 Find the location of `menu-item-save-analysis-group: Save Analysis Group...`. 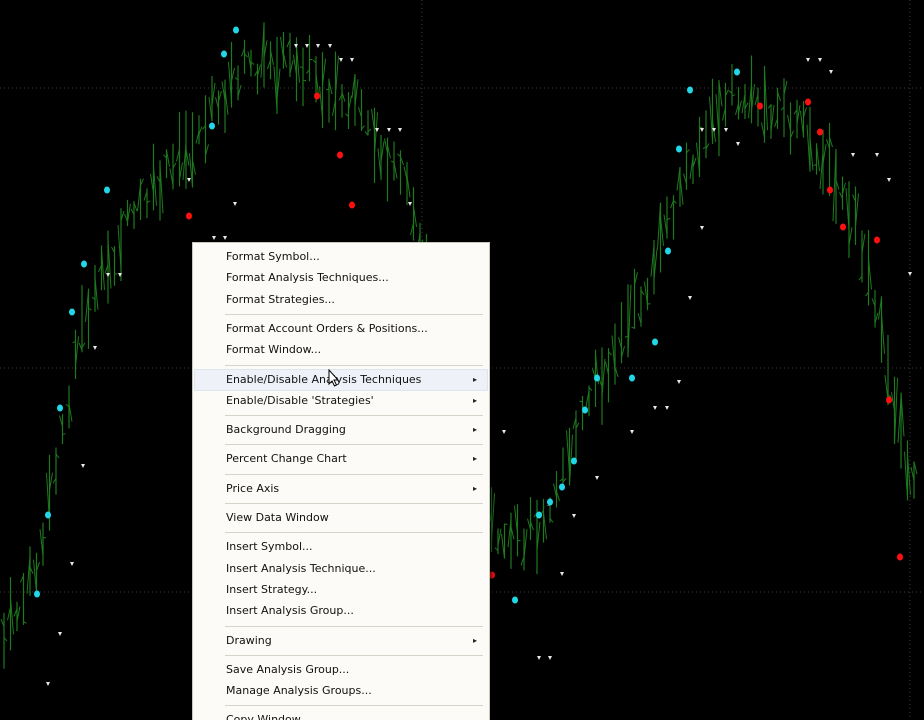

menu-item-save-analysis-group: Save Analysis Group... is located at coordinates (341, 670).